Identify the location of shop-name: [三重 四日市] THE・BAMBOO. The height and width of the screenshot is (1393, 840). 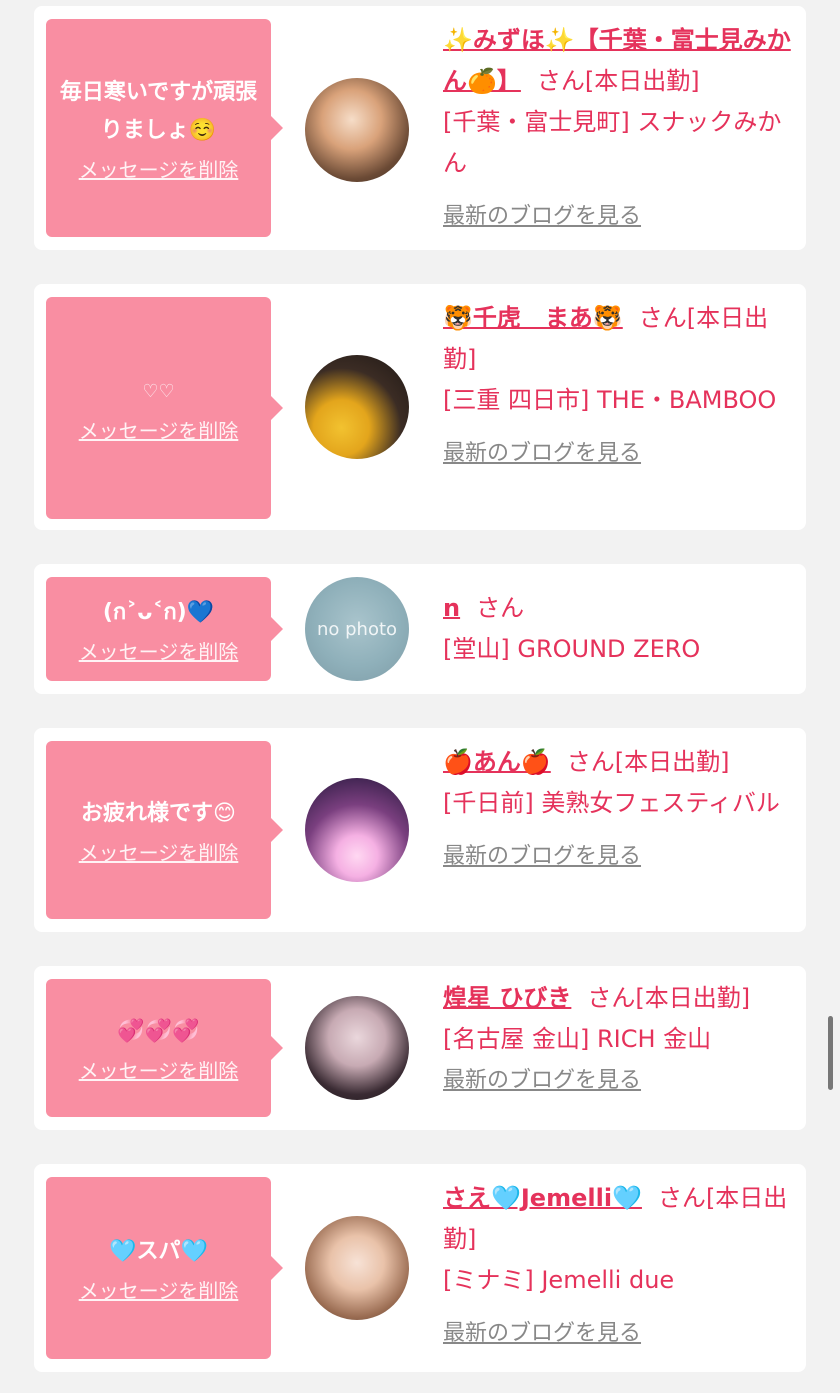
(610, 400).